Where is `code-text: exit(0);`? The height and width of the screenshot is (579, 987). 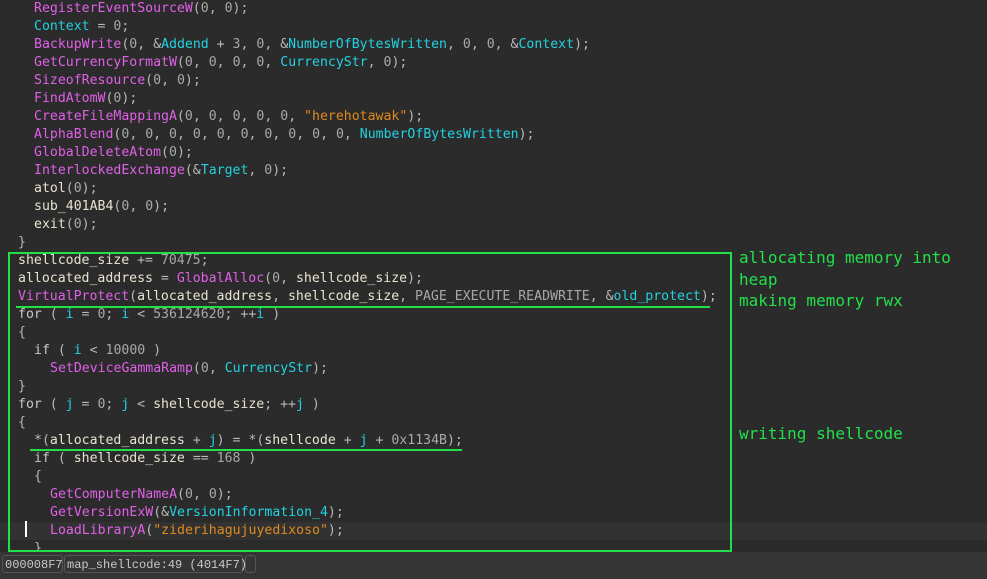 code-text: exit(0); is located at coordinates (66, 225).